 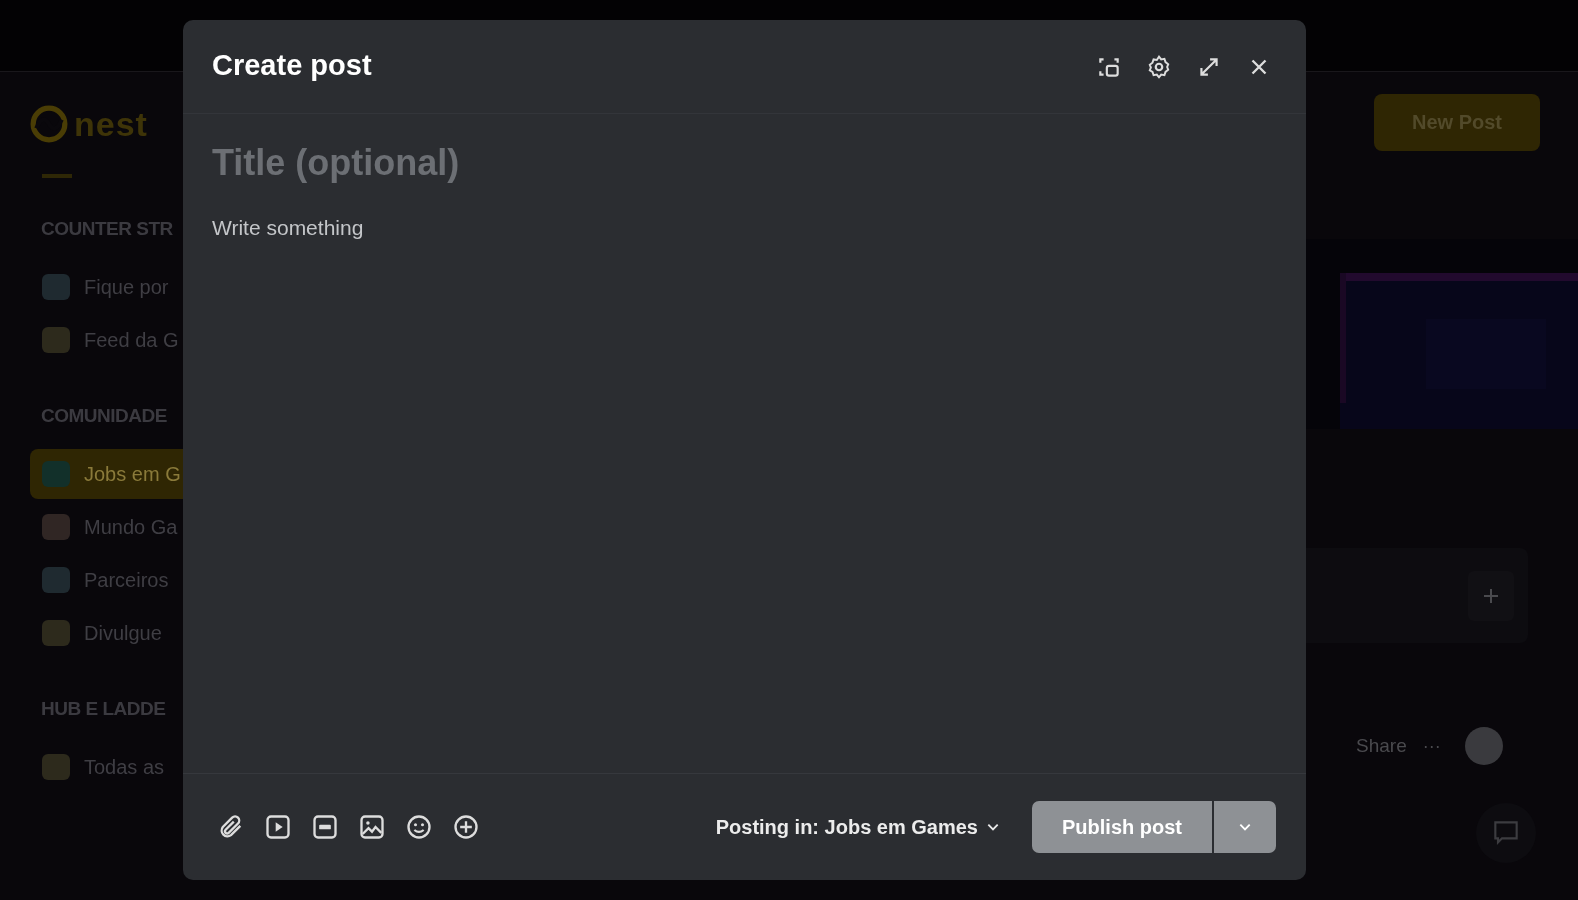 What do you see at coordinates (1381, 746) in the screenshot?
I see `share-link: Share` at bounding box center [1381, 746].